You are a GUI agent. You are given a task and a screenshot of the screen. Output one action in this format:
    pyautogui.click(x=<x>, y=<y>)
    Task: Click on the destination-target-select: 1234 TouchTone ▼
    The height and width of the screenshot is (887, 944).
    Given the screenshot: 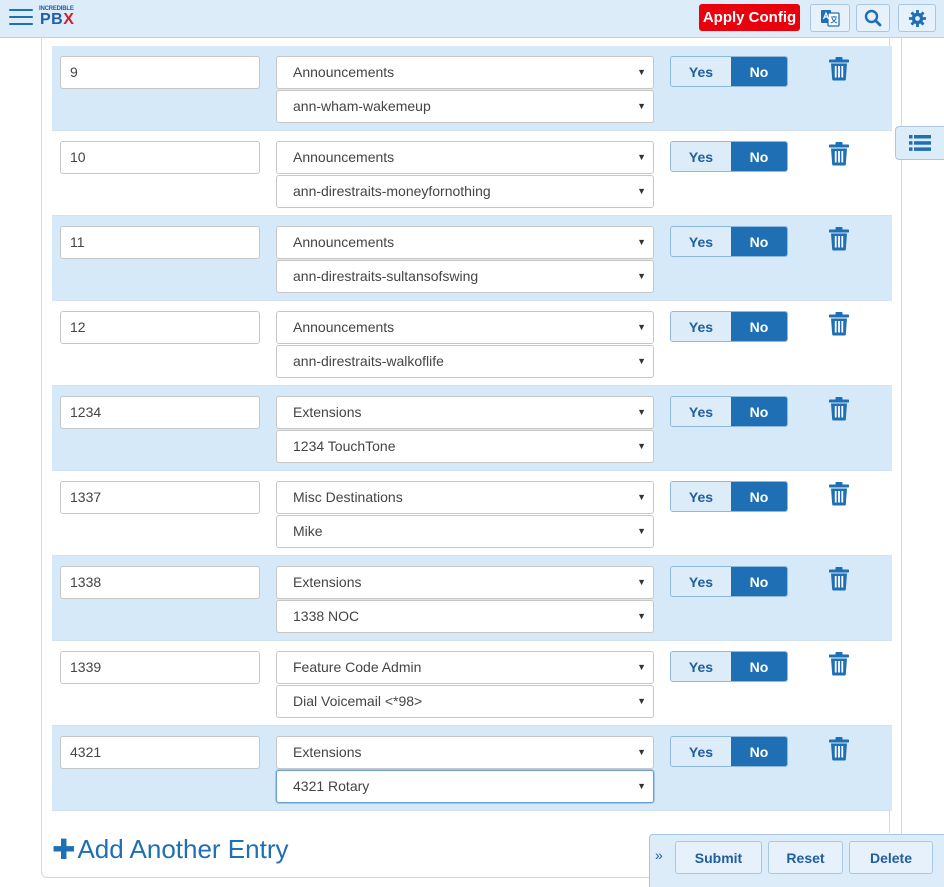 What is the action you would take?
    pyautogui.click(x=465, y=446)
    